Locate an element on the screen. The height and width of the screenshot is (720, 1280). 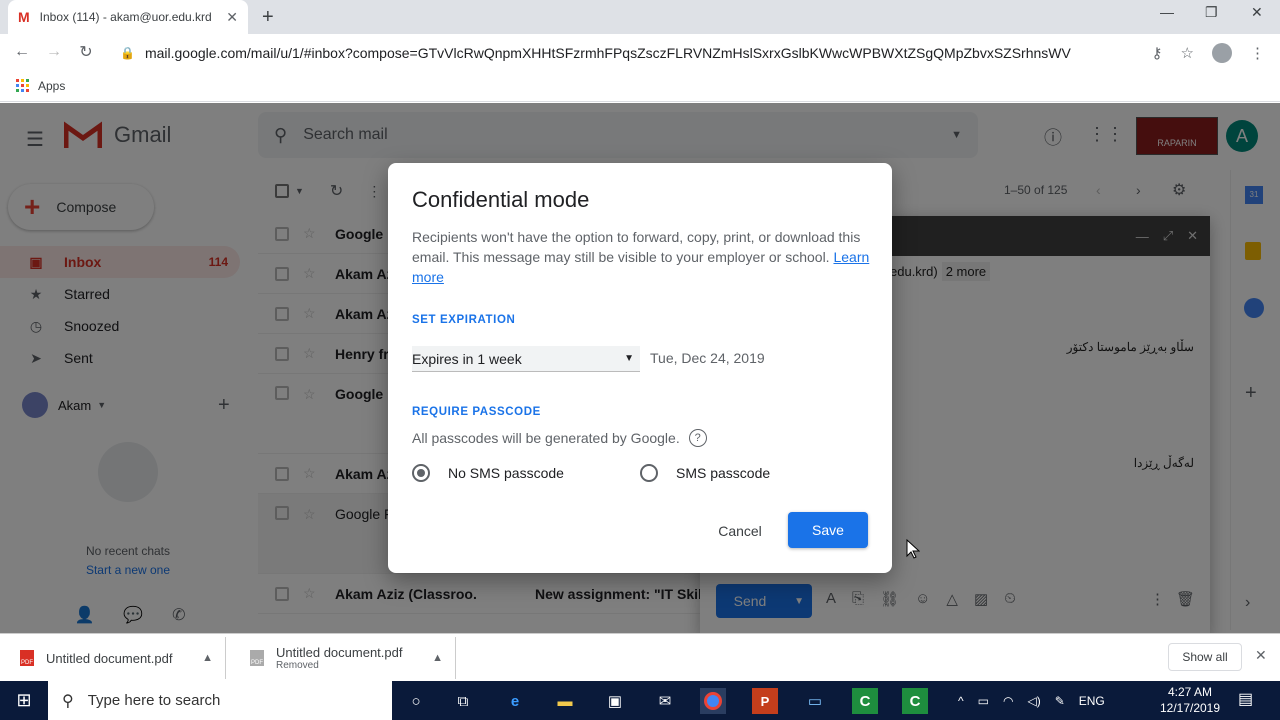
windows-start-icon: ⊞ is located at coordinates (24, 700).